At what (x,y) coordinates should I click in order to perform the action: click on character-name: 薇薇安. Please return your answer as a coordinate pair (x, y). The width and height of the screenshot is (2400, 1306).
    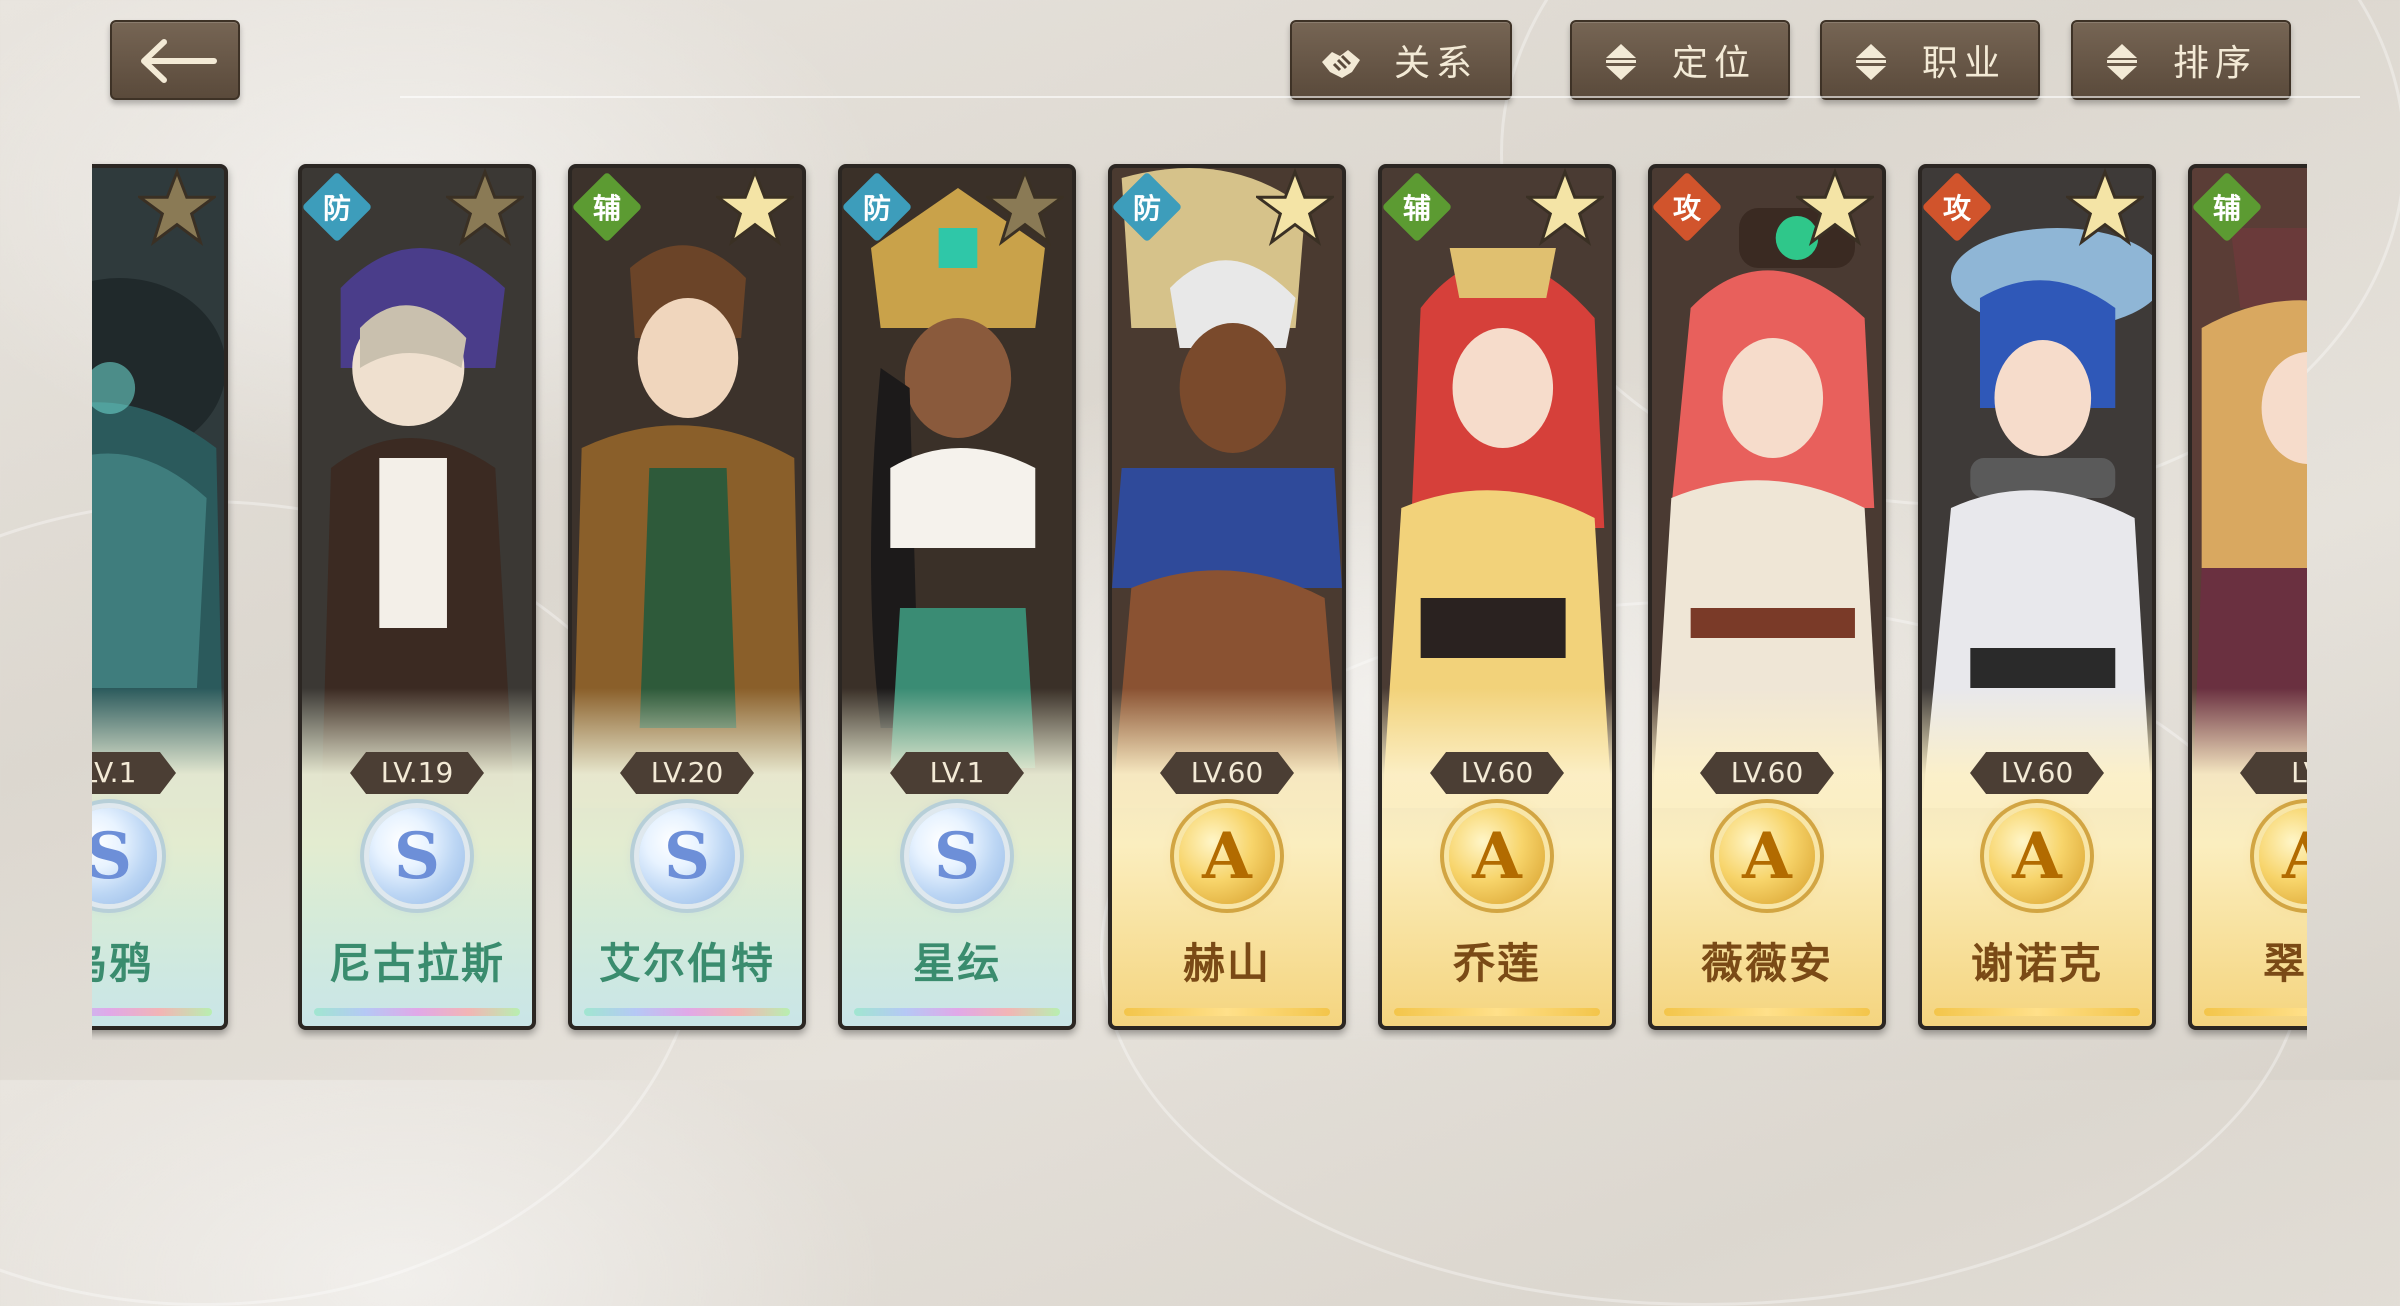
    Looking at the image, I should click on (1766, 963).